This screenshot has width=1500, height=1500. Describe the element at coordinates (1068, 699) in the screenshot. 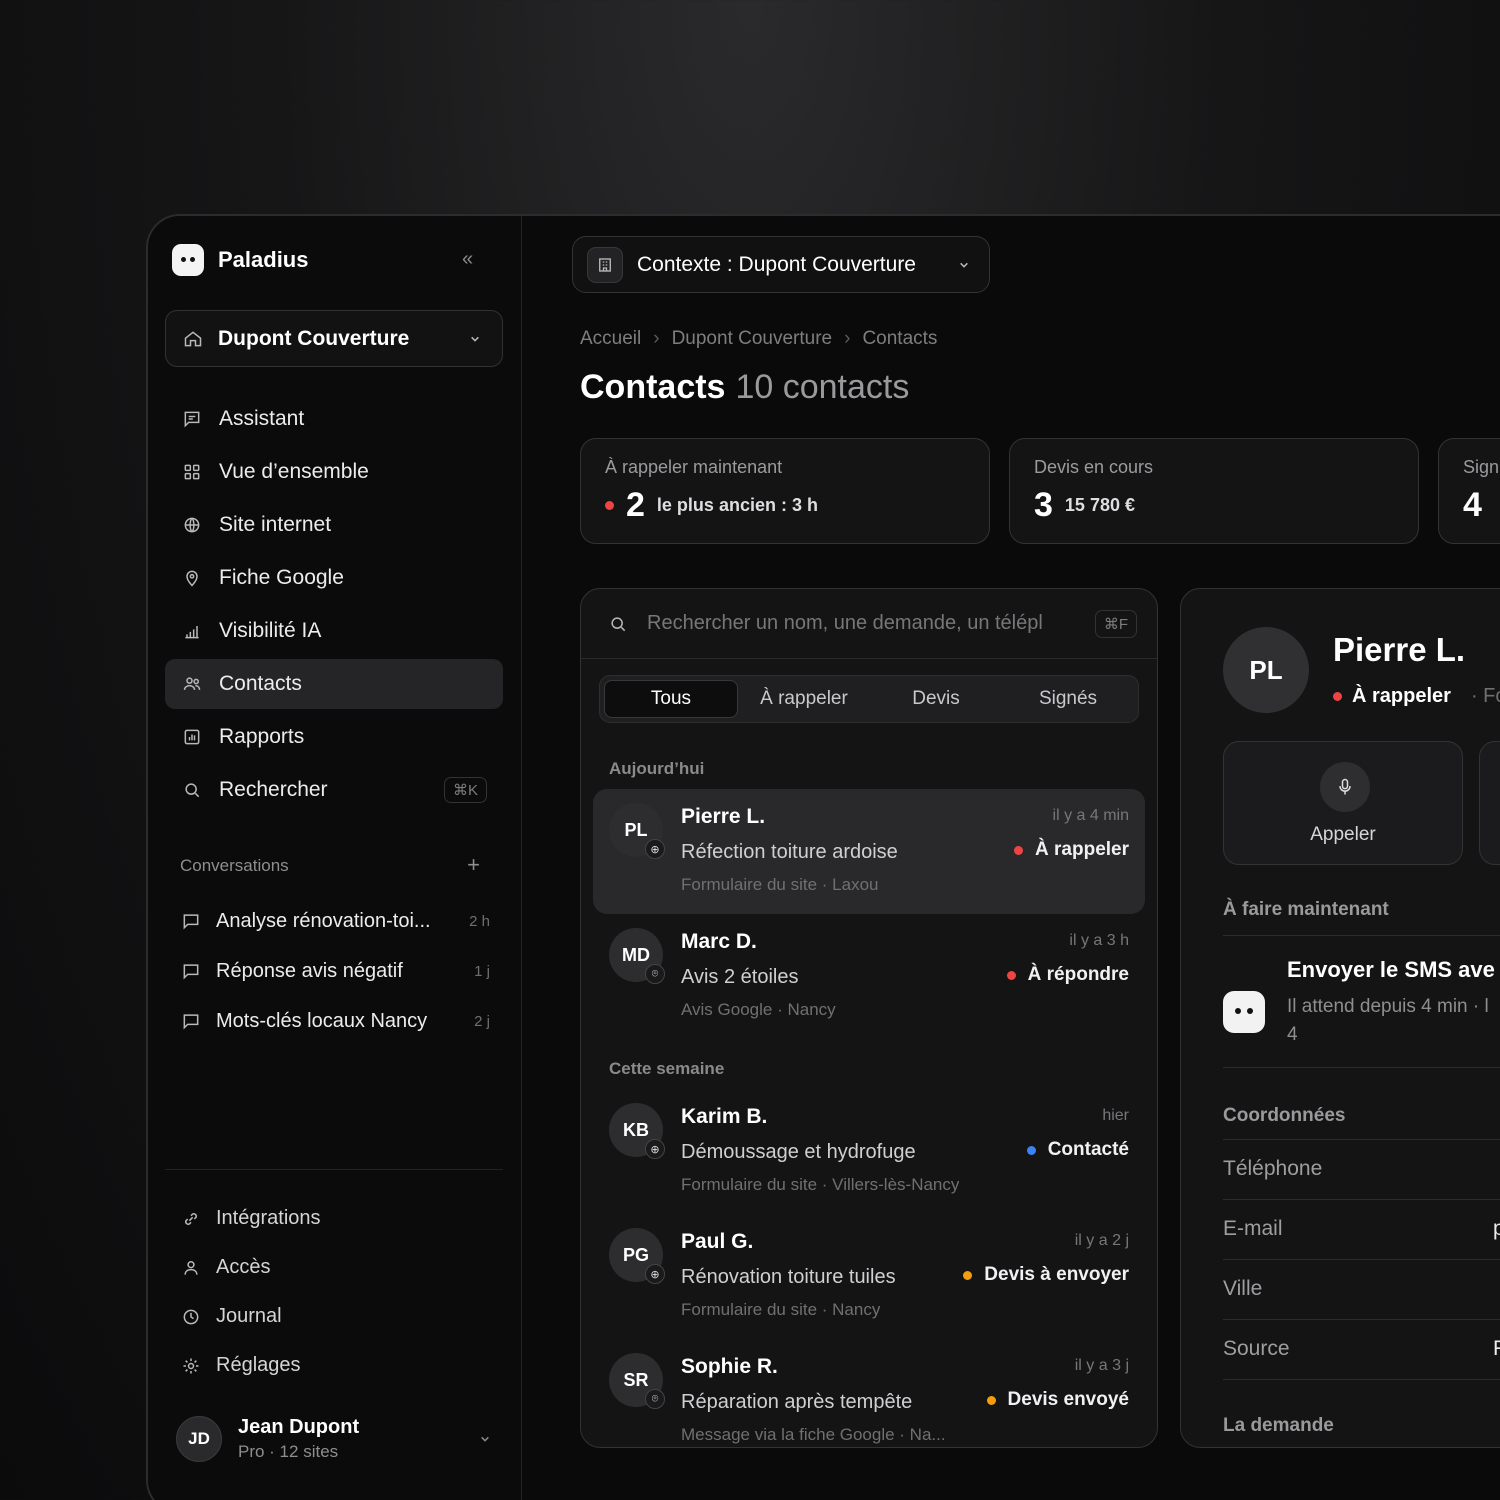

I see `tab-signed: Signés` at that location.